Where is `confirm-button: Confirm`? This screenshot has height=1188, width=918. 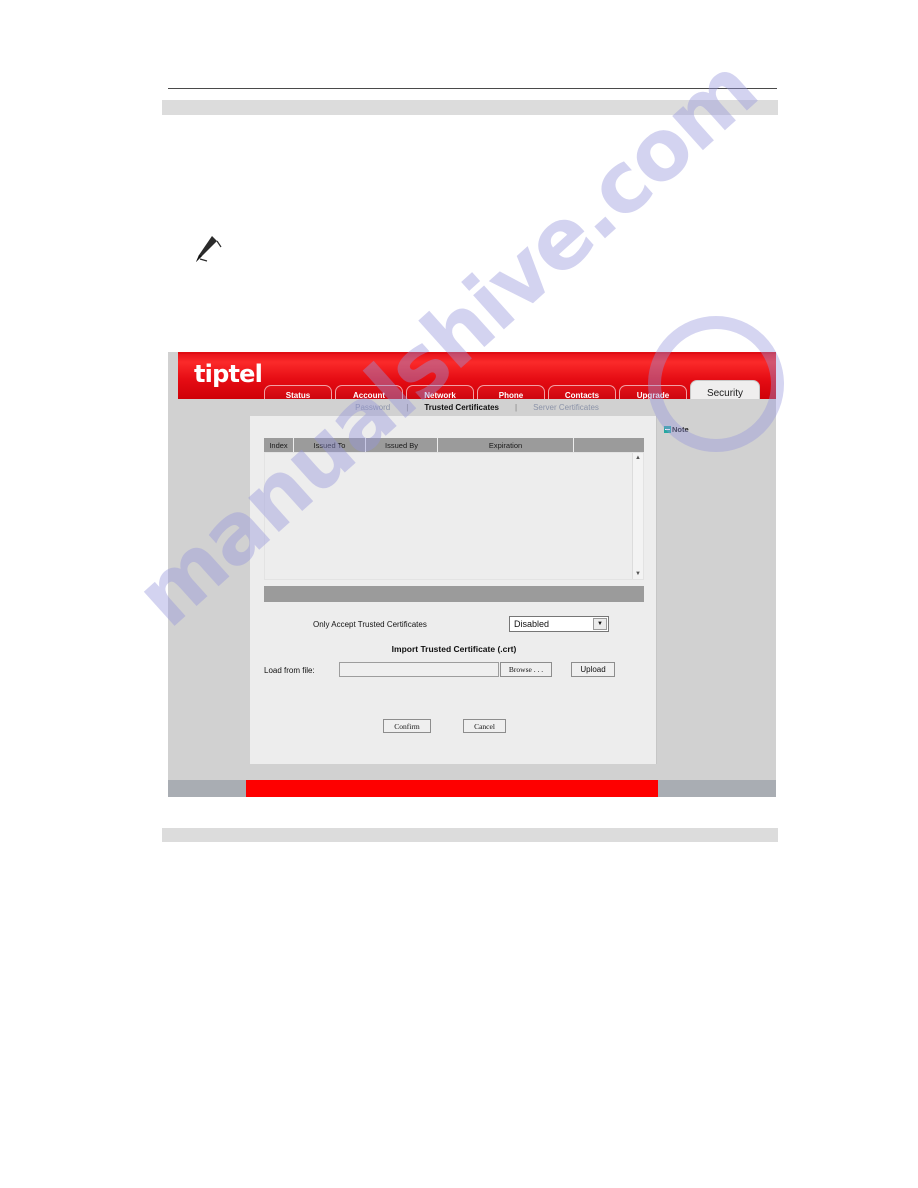
confirm-button: Confirm is located at coordinates (407, 726).